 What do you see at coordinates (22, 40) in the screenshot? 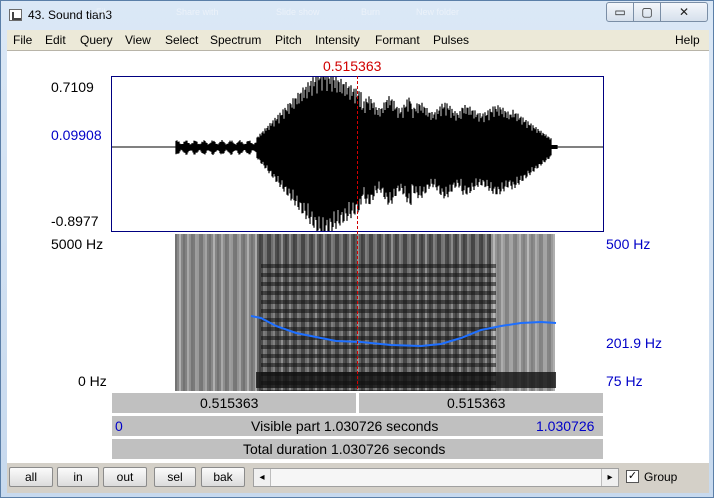
I see `menu-file: File` at bounding box center [22, 40].